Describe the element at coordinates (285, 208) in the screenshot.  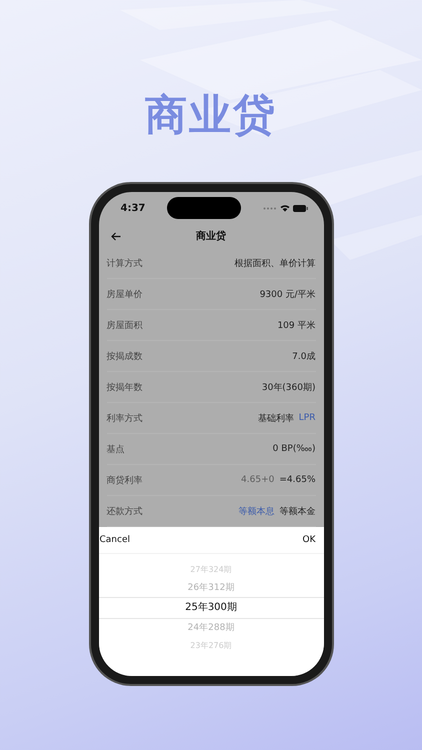
I see `wifi-icon` at that location.